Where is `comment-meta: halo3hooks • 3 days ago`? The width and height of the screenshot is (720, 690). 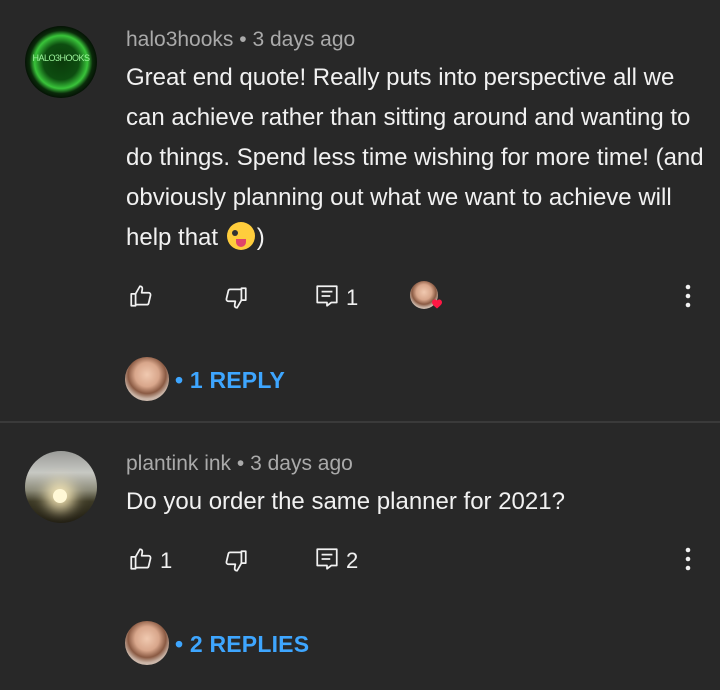
comment-meta: halo3hooks • 3 days ago is located at coordinates (240, 40).